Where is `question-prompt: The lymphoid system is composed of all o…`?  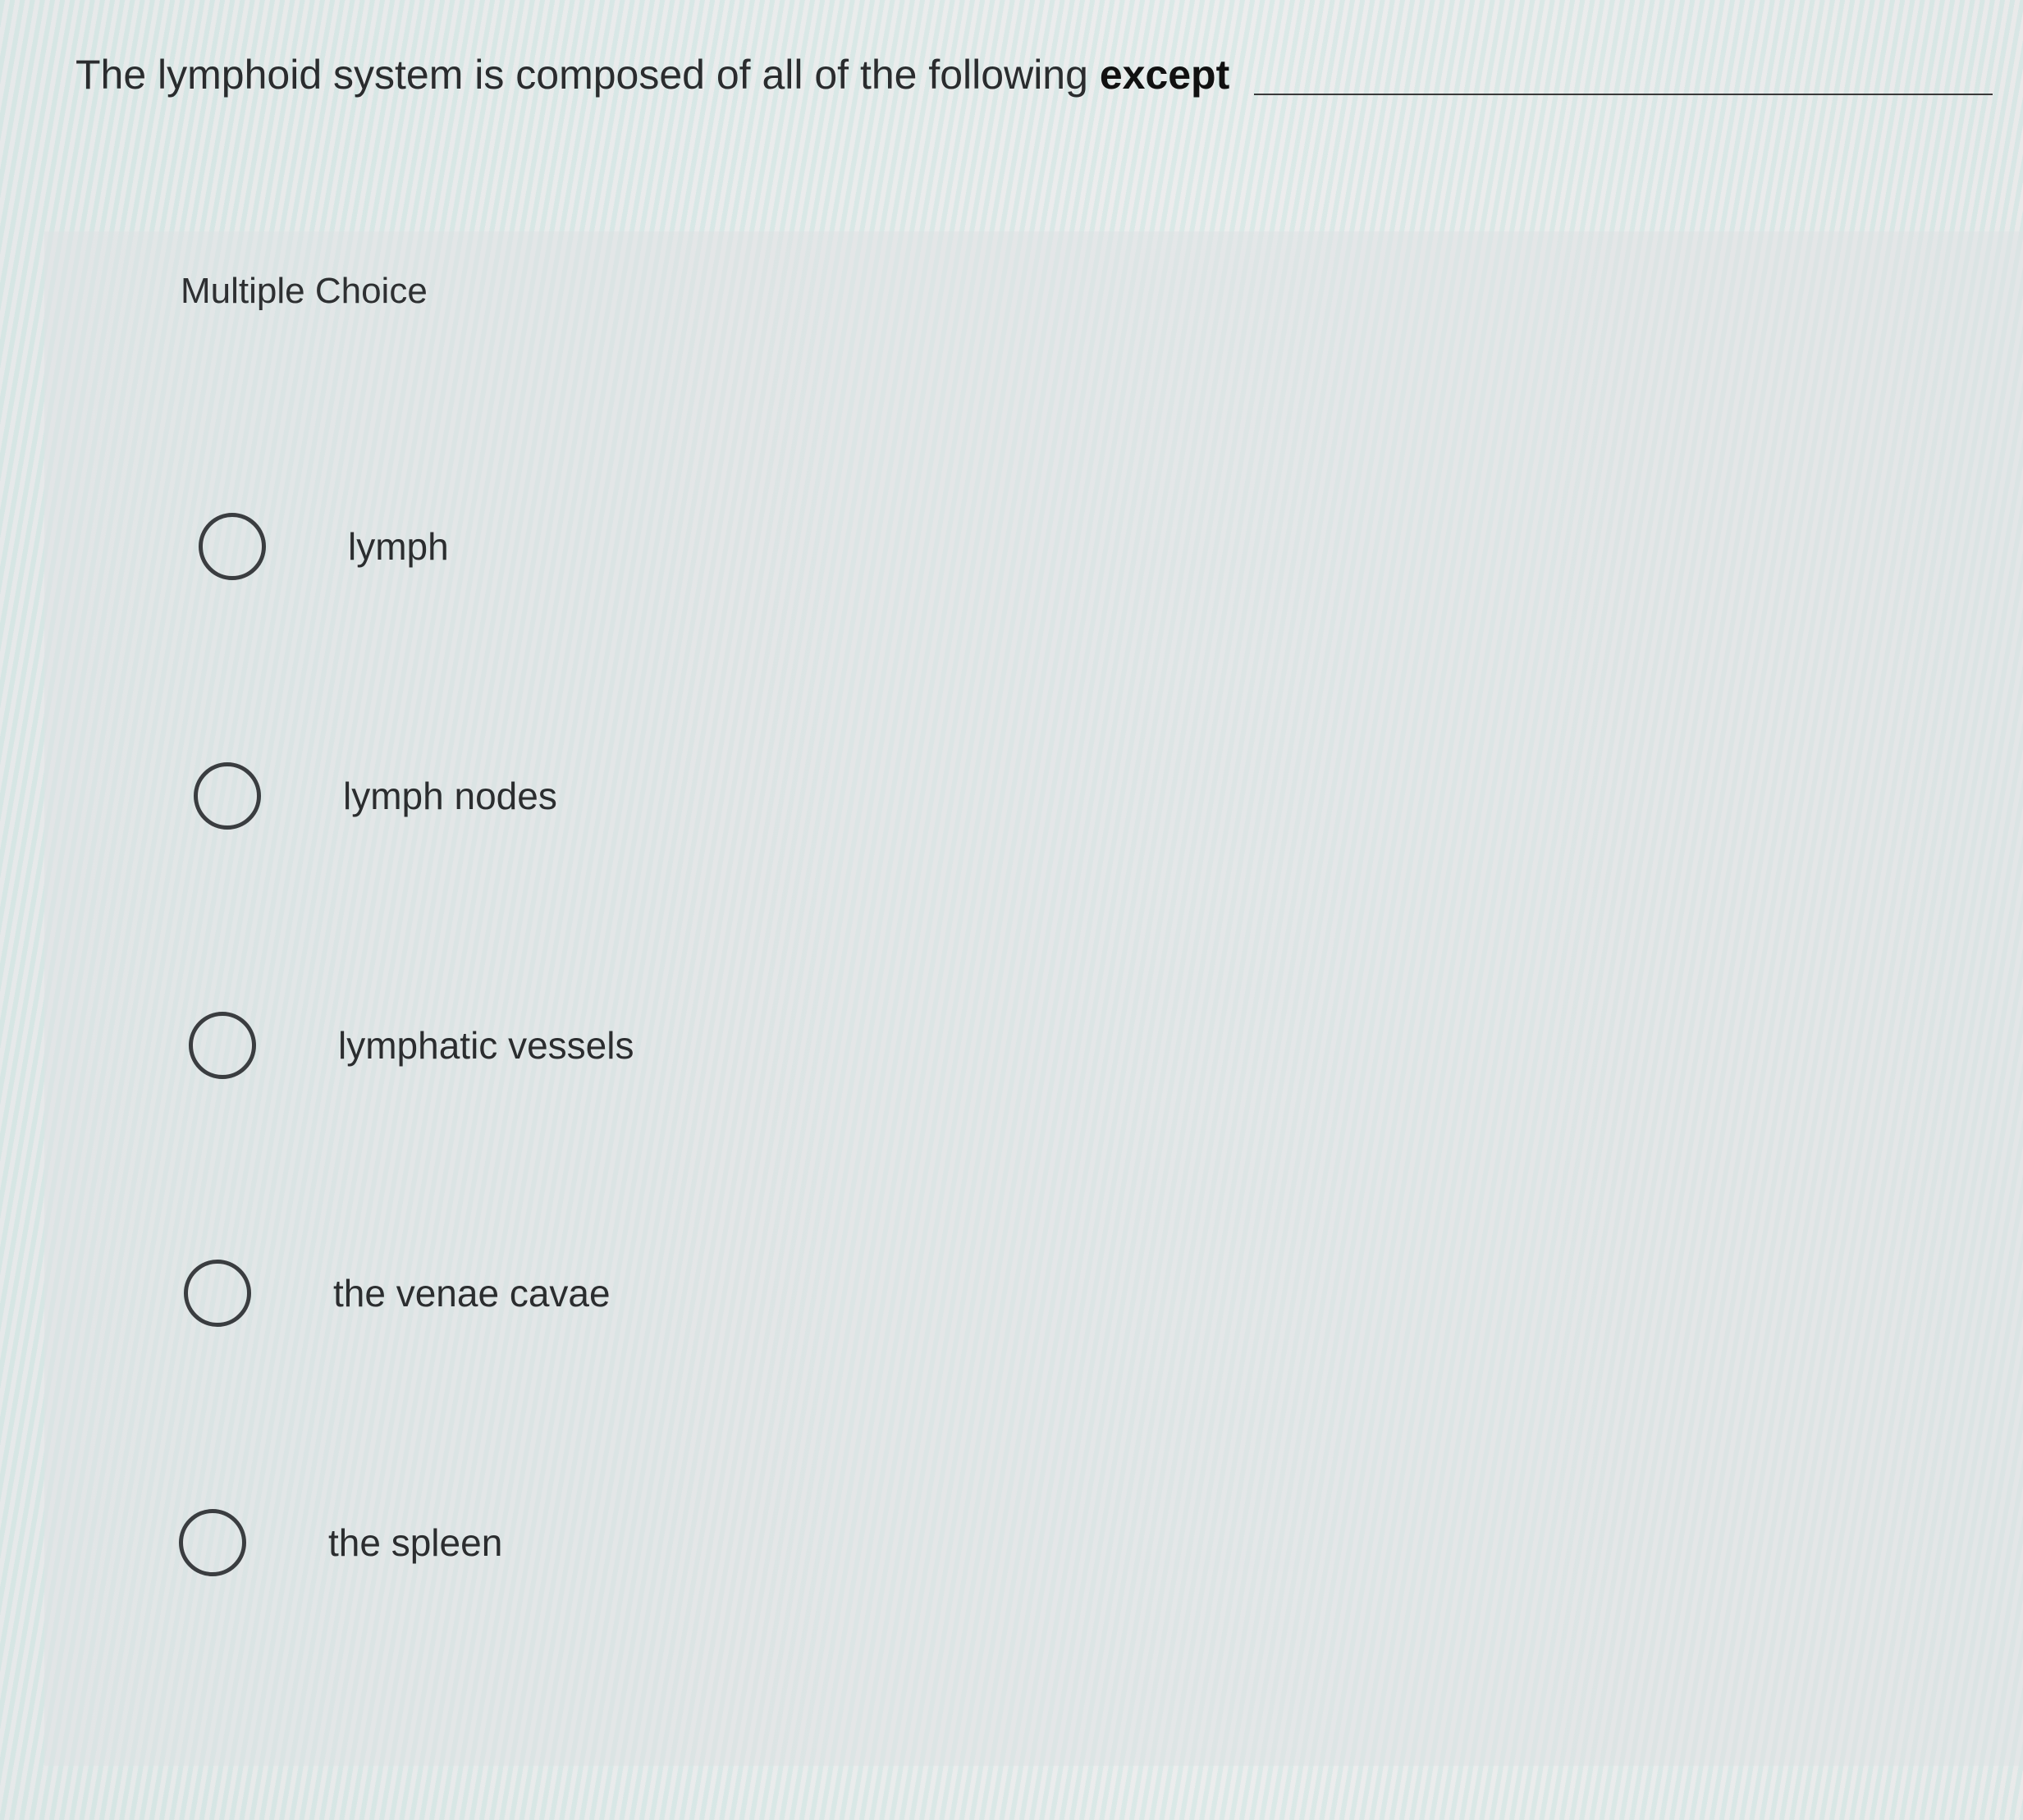
question-prompt: The lymphoid system is composed of all o… is located at coordinates (1049, 75).